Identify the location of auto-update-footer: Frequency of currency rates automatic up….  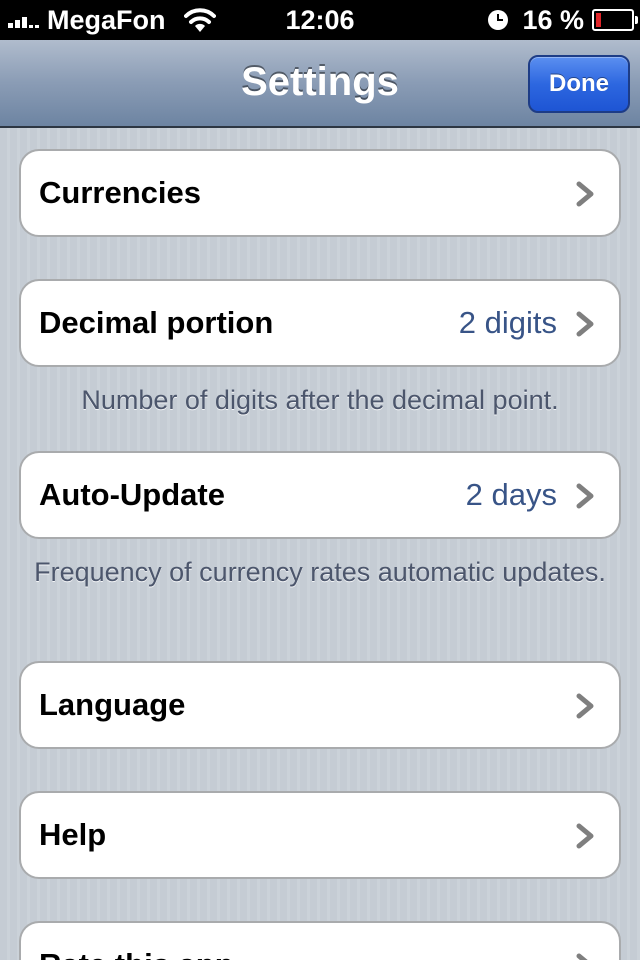
(320, 572).